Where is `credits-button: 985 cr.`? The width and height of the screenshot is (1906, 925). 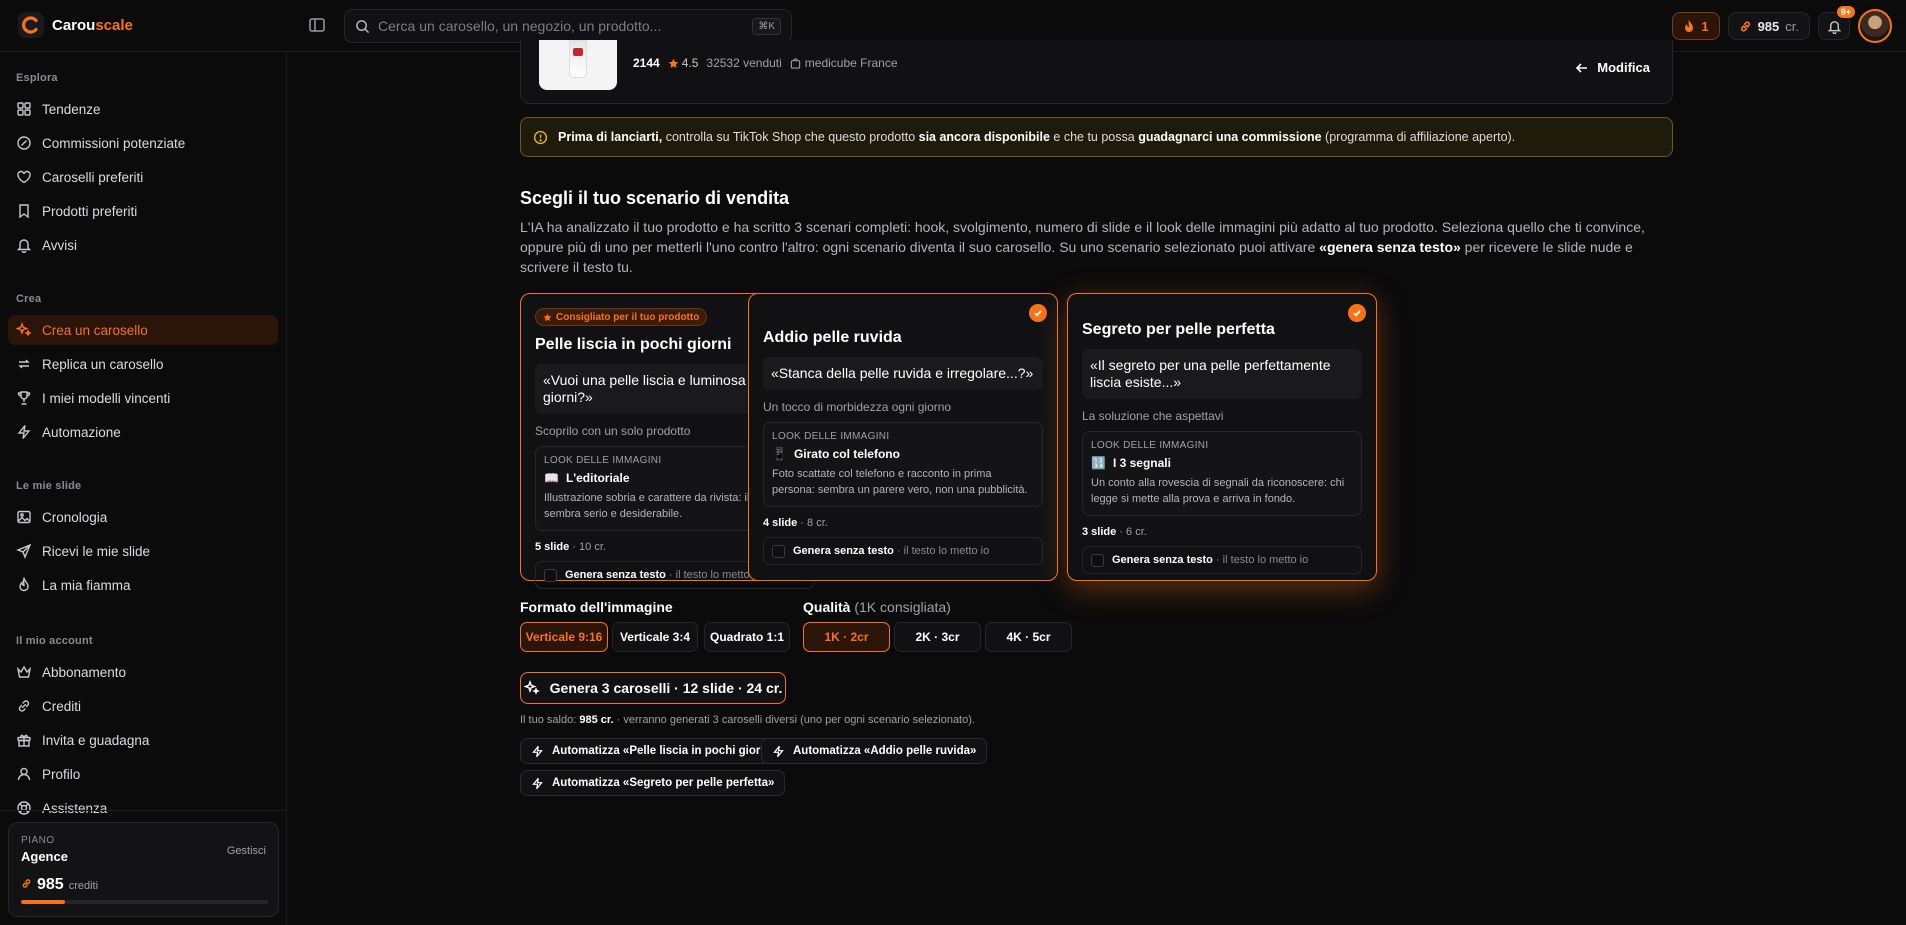
credits-button: 985 cr. is located at coordinates (1768, 26).